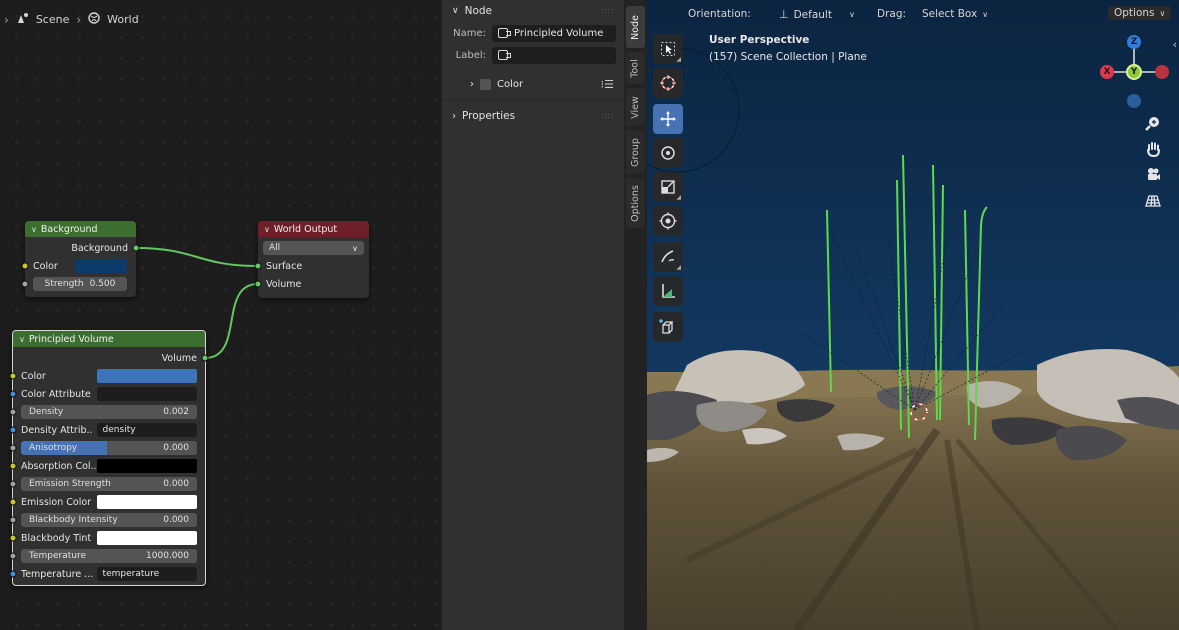  What do you see at coordinates (1175, 44) in the screenshot?
I see `collapse-arrow-icon: ‹` at bounding box center [1175, 44].